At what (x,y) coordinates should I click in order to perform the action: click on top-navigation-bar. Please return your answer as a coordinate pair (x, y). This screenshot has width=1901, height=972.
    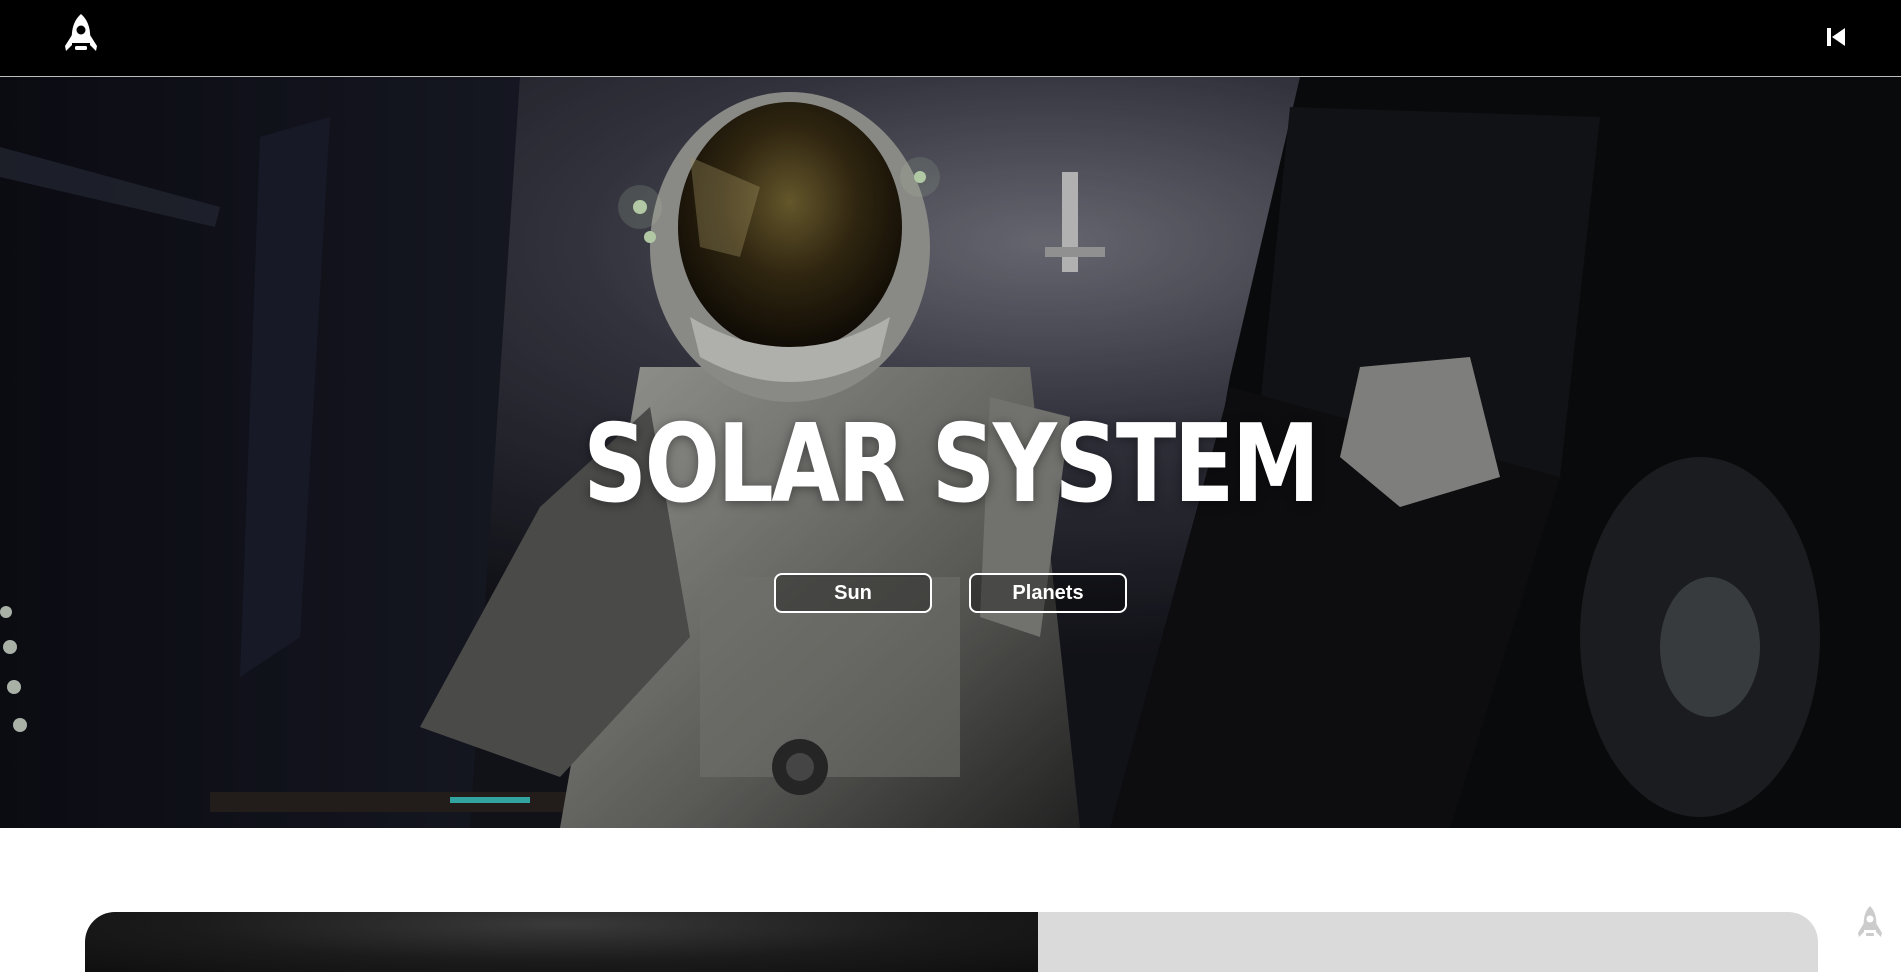
    Looking at the image, I should click on (950, 38).